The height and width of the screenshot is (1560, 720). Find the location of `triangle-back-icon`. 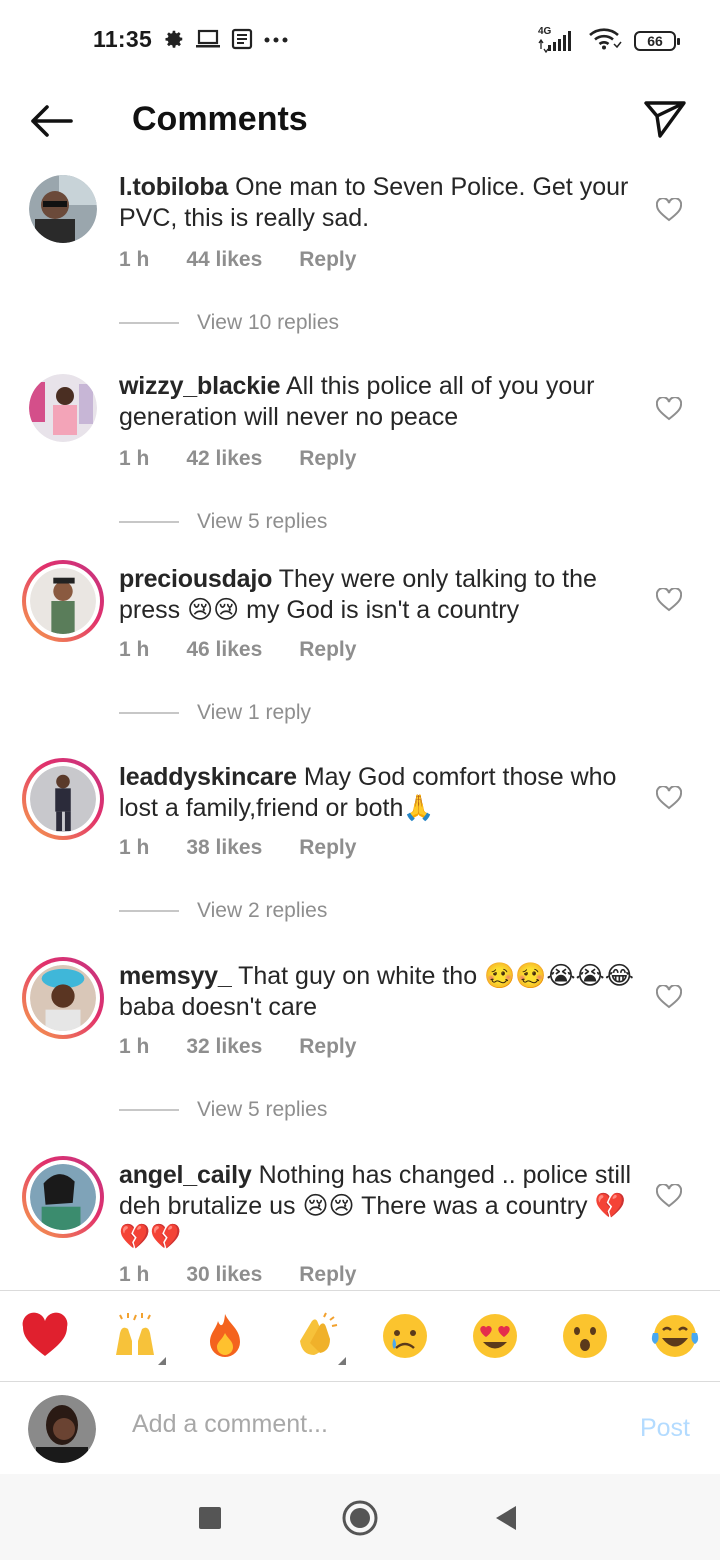

triangle-back-icon is located at coordinates (506, 1518).